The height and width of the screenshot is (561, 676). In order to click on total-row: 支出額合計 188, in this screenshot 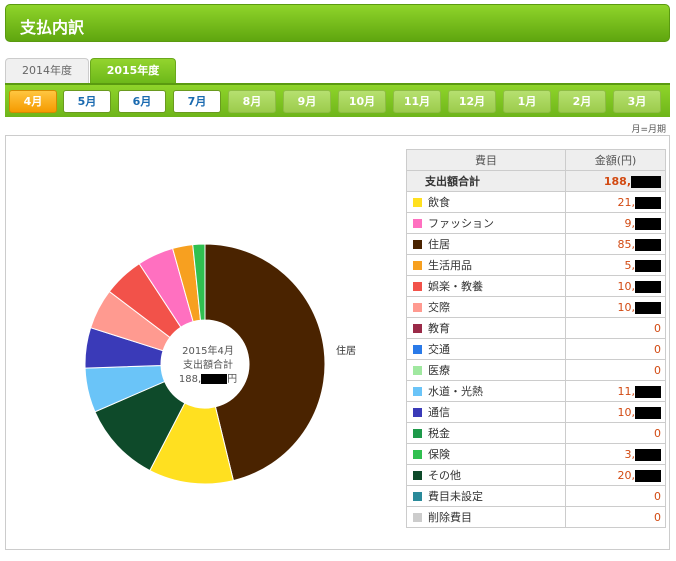, I will do `click(536, 181)`.